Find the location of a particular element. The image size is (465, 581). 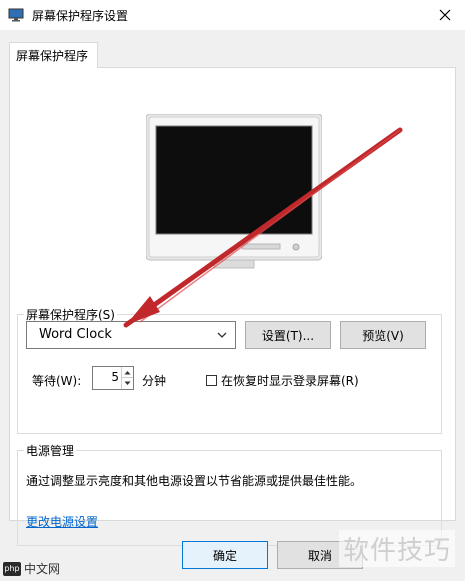

monitor-preview is located at coordinates (234, 191).